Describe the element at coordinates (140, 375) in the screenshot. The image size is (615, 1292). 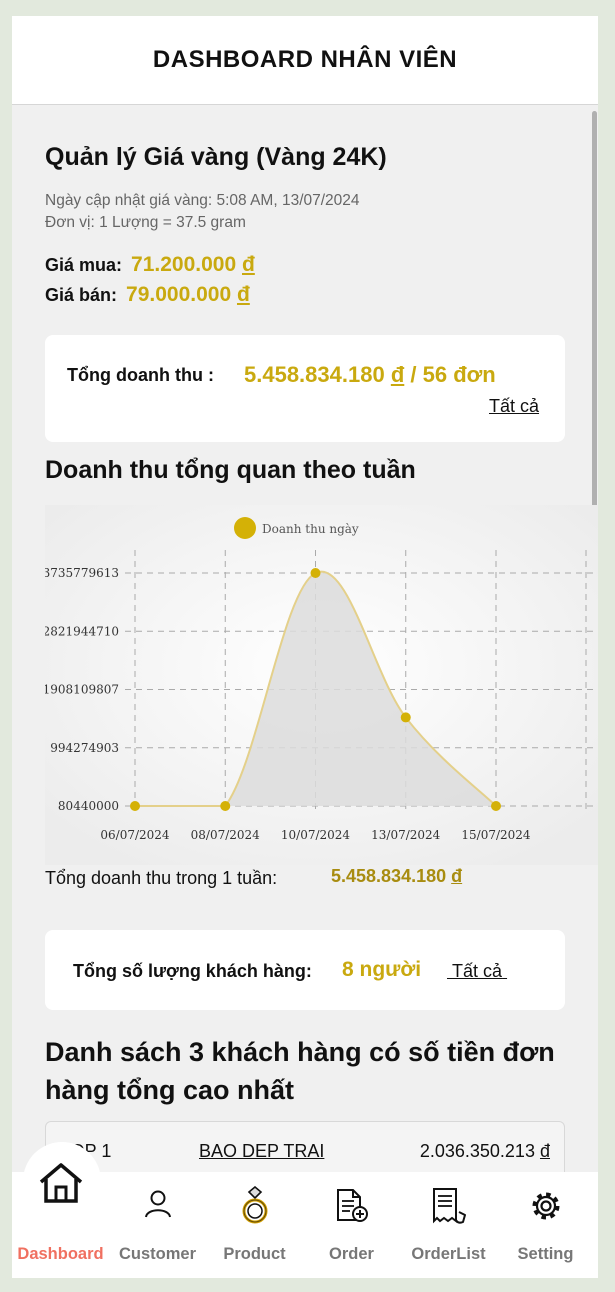
I see `total-revenue-label: Tổng doanh thu :` at that location.